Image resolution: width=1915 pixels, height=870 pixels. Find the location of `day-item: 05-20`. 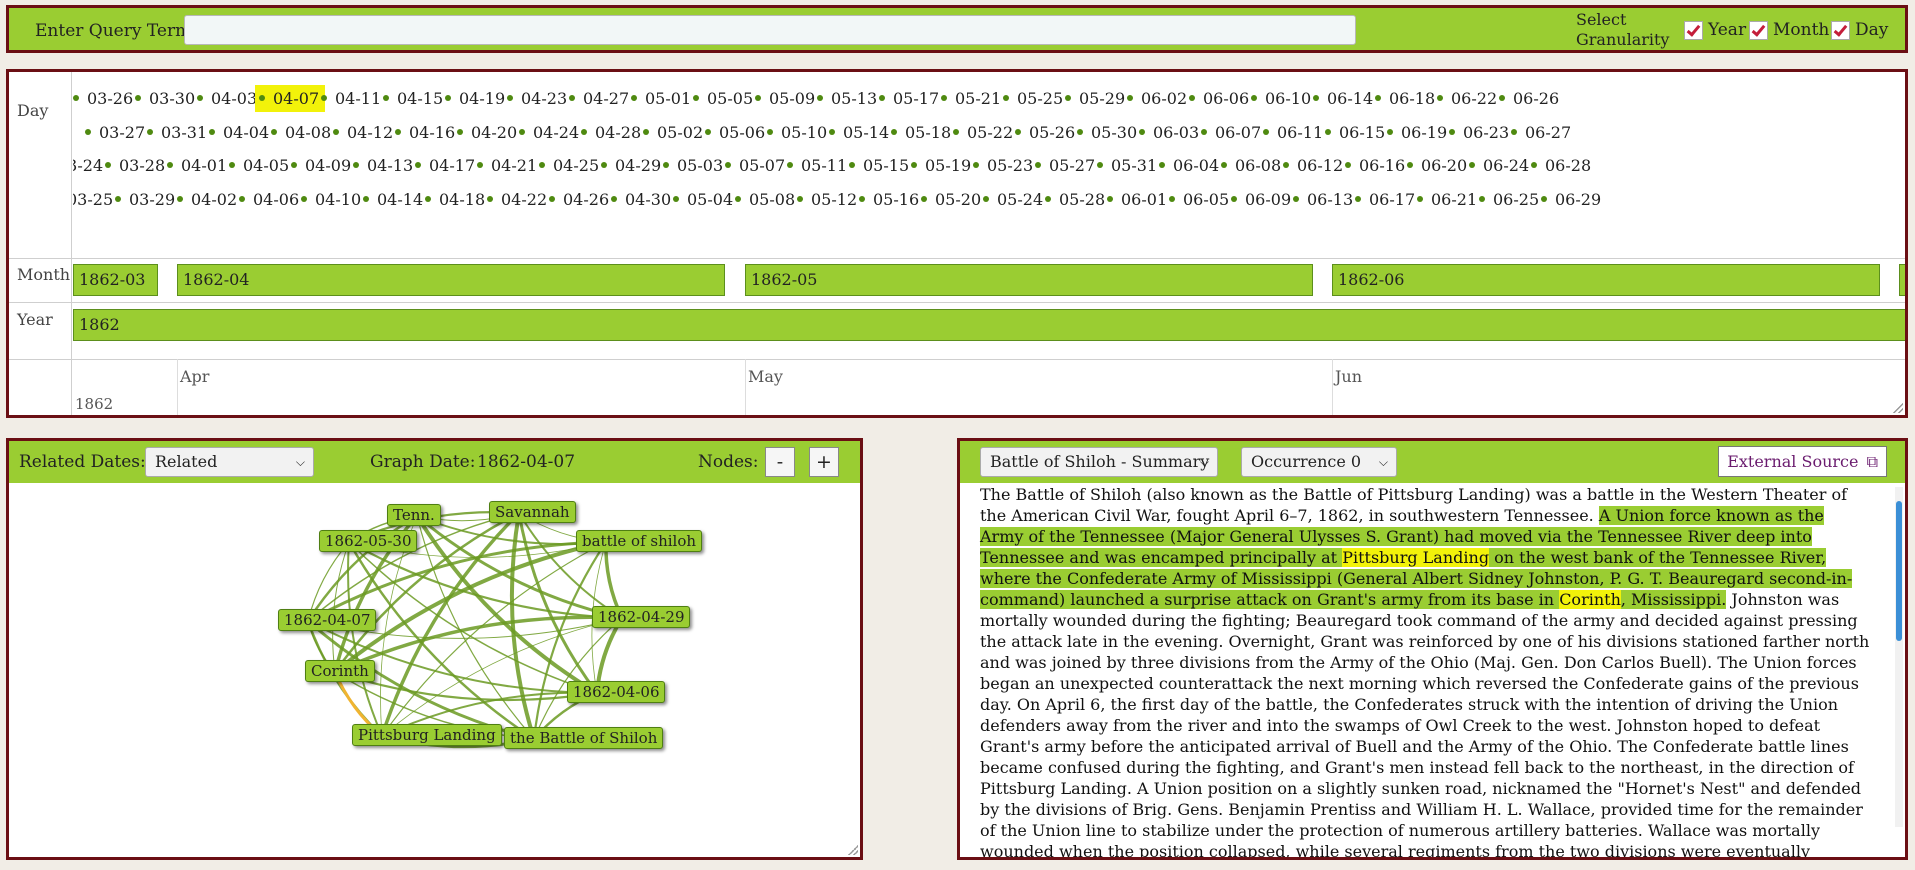

day-item: 05-20 is located at coordinates (951, 199).